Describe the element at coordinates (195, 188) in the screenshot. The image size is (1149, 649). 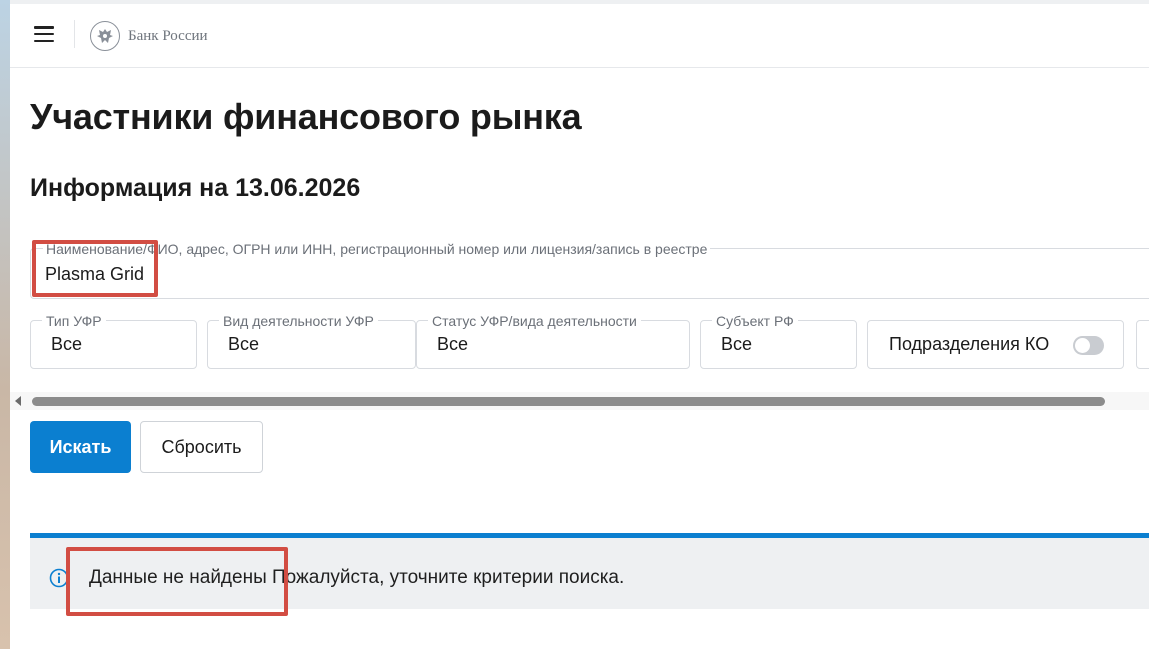
I see `page-subtitle: Информация на 13.06.2026` at that location.